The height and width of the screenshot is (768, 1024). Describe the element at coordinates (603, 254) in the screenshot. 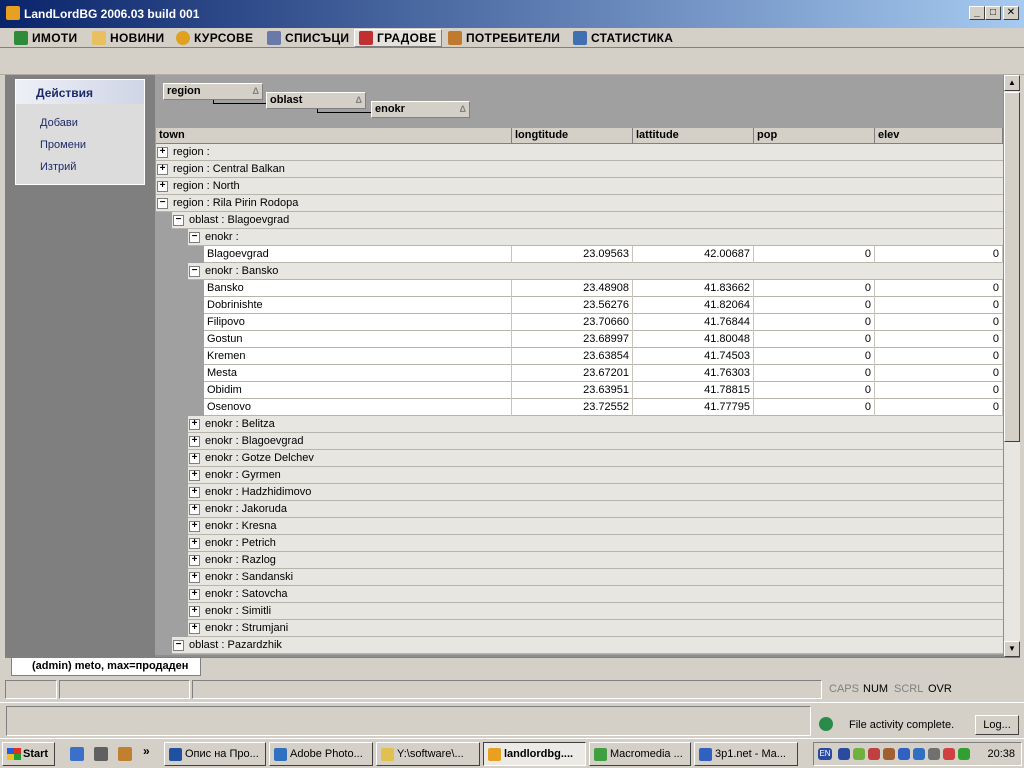

I see `table-row: Blagoevgrad 23.09563 42.00687 0 0` at that location.